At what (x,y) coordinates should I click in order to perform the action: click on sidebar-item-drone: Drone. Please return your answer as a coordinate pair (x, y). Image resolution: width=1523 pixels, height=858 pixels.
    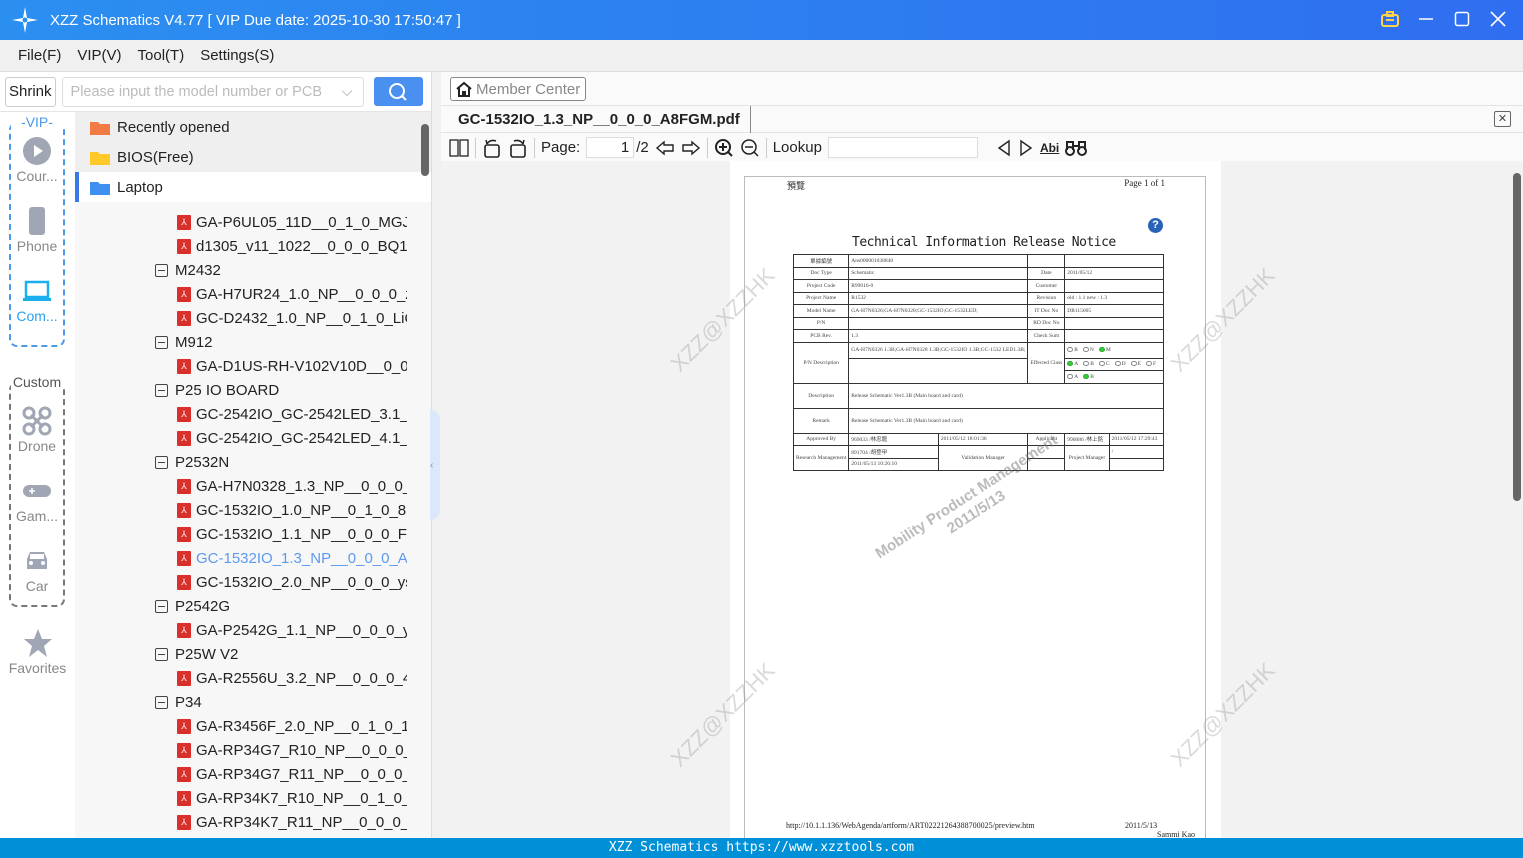
    Looking at the image, I should click on (37, 430).